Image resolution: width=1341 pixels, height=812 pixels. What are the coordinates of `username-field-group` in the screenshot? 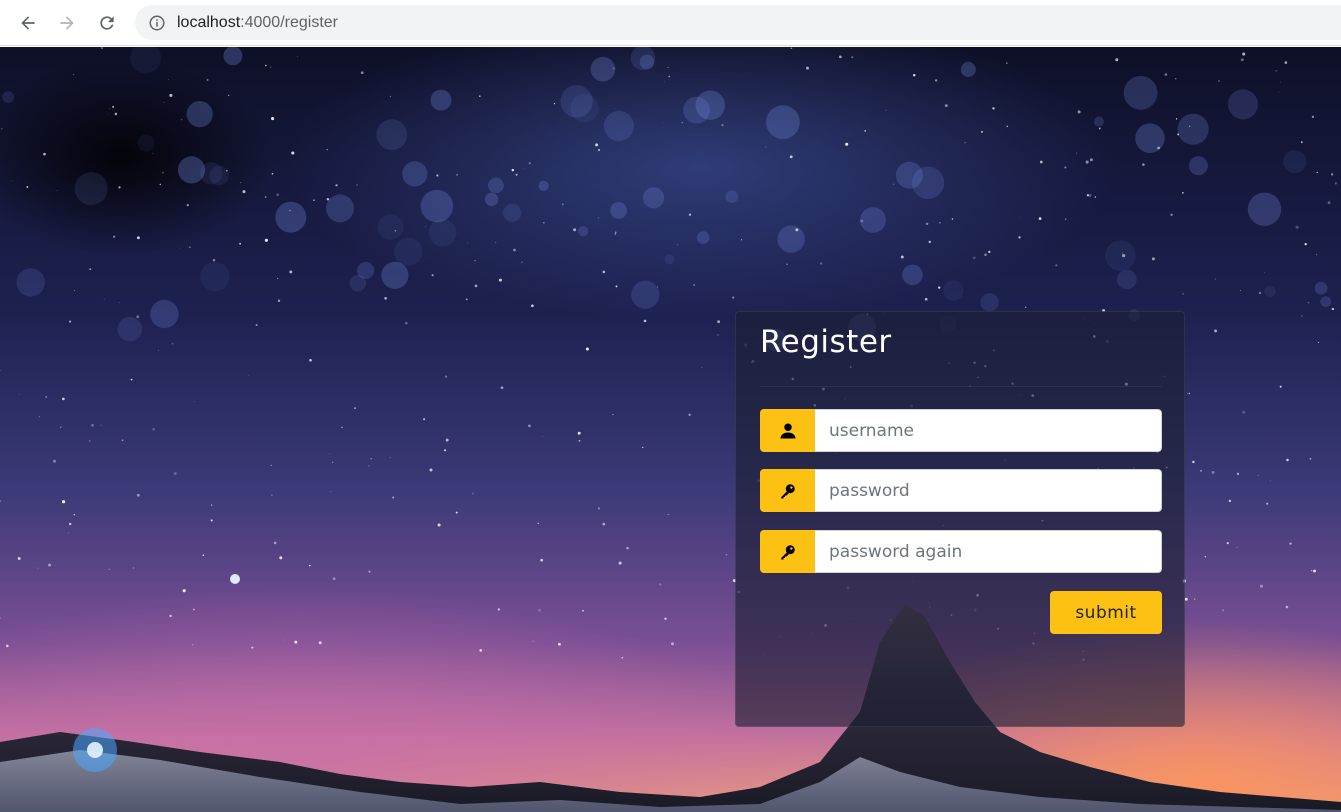 It's located at (961, 430).